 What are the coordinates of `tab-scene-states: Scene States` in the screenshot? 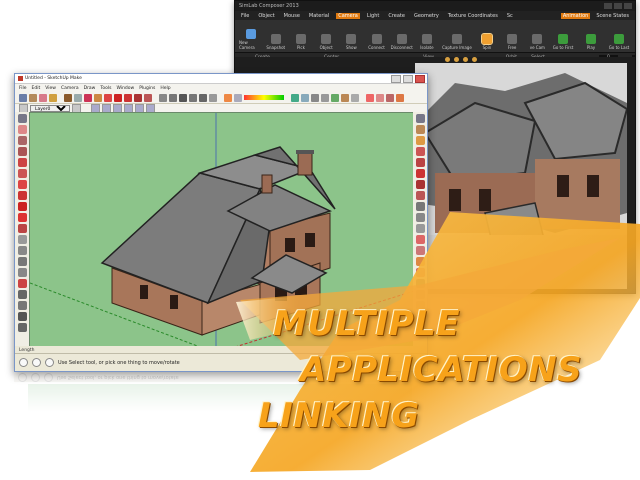 It's located at (612, 16).